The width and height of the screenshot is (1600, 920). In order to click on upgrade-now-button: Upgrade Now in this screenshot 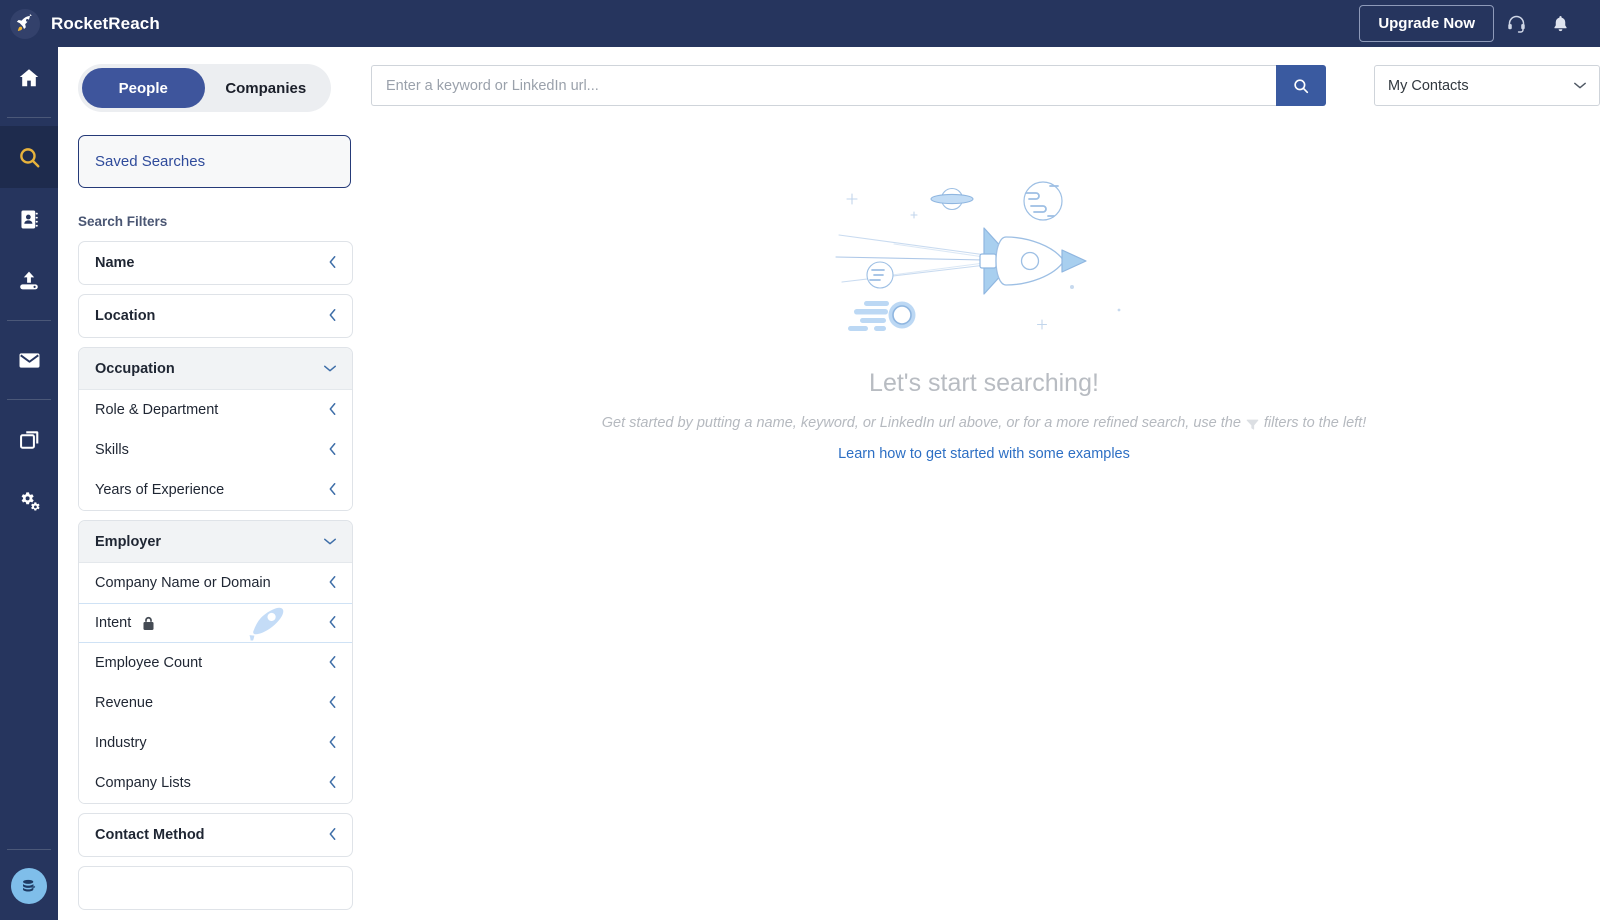, I will do `click(1426, 23)`.